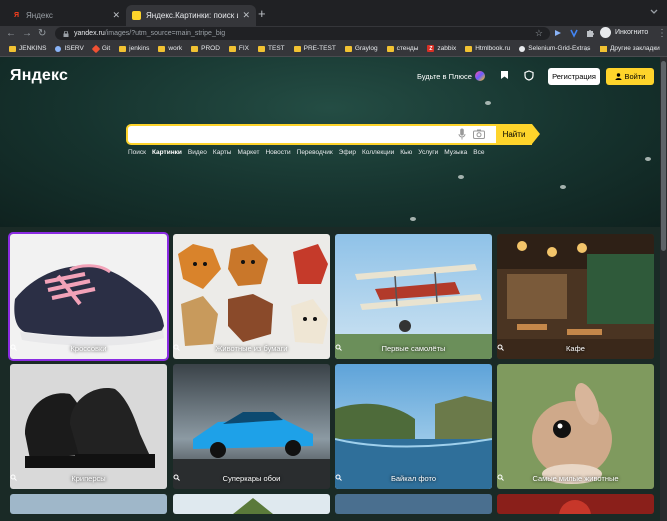  What do you see at coordinates (575, 296) in the screenshot?
I see `collection-tile-cafe: Кафе` at bounding box center [575, 296].